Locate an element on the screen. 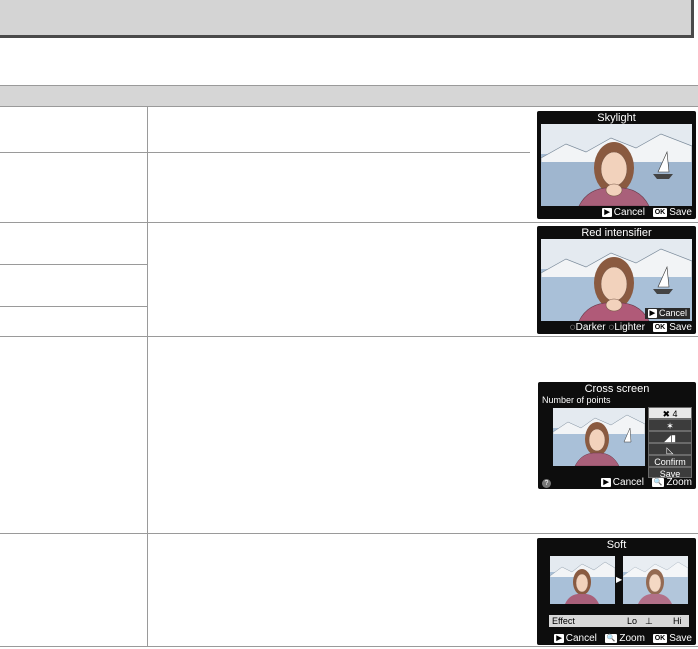 The image size is (698, 649). points-option: ✖ 4 is located at coordinates (670, 413).